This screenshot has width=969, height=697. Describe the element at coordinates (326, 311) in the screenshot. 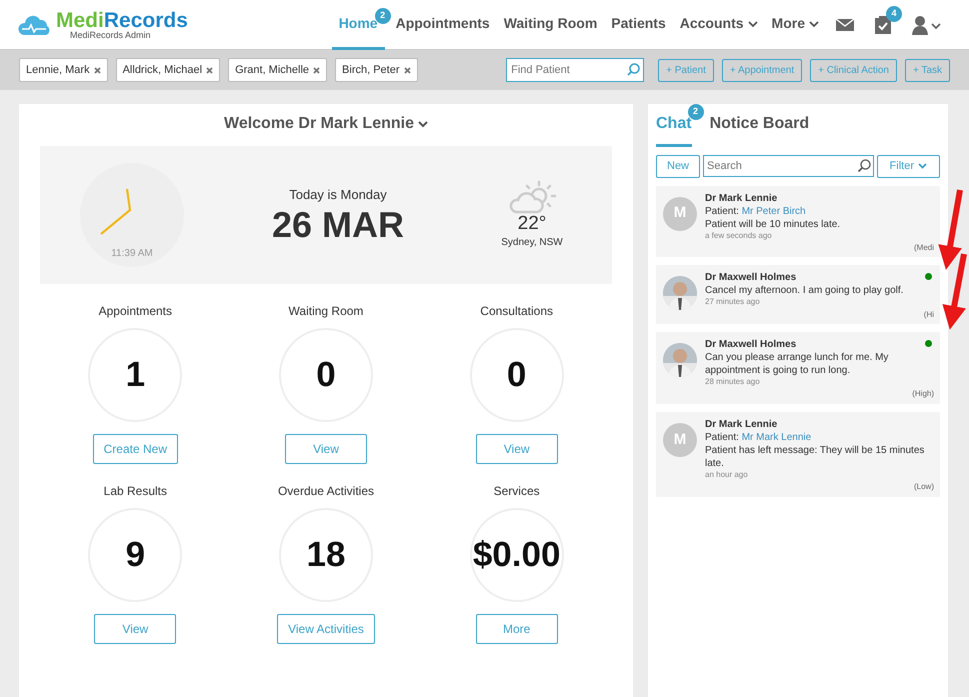

I see `stat-label: Waiting Room` at that location.